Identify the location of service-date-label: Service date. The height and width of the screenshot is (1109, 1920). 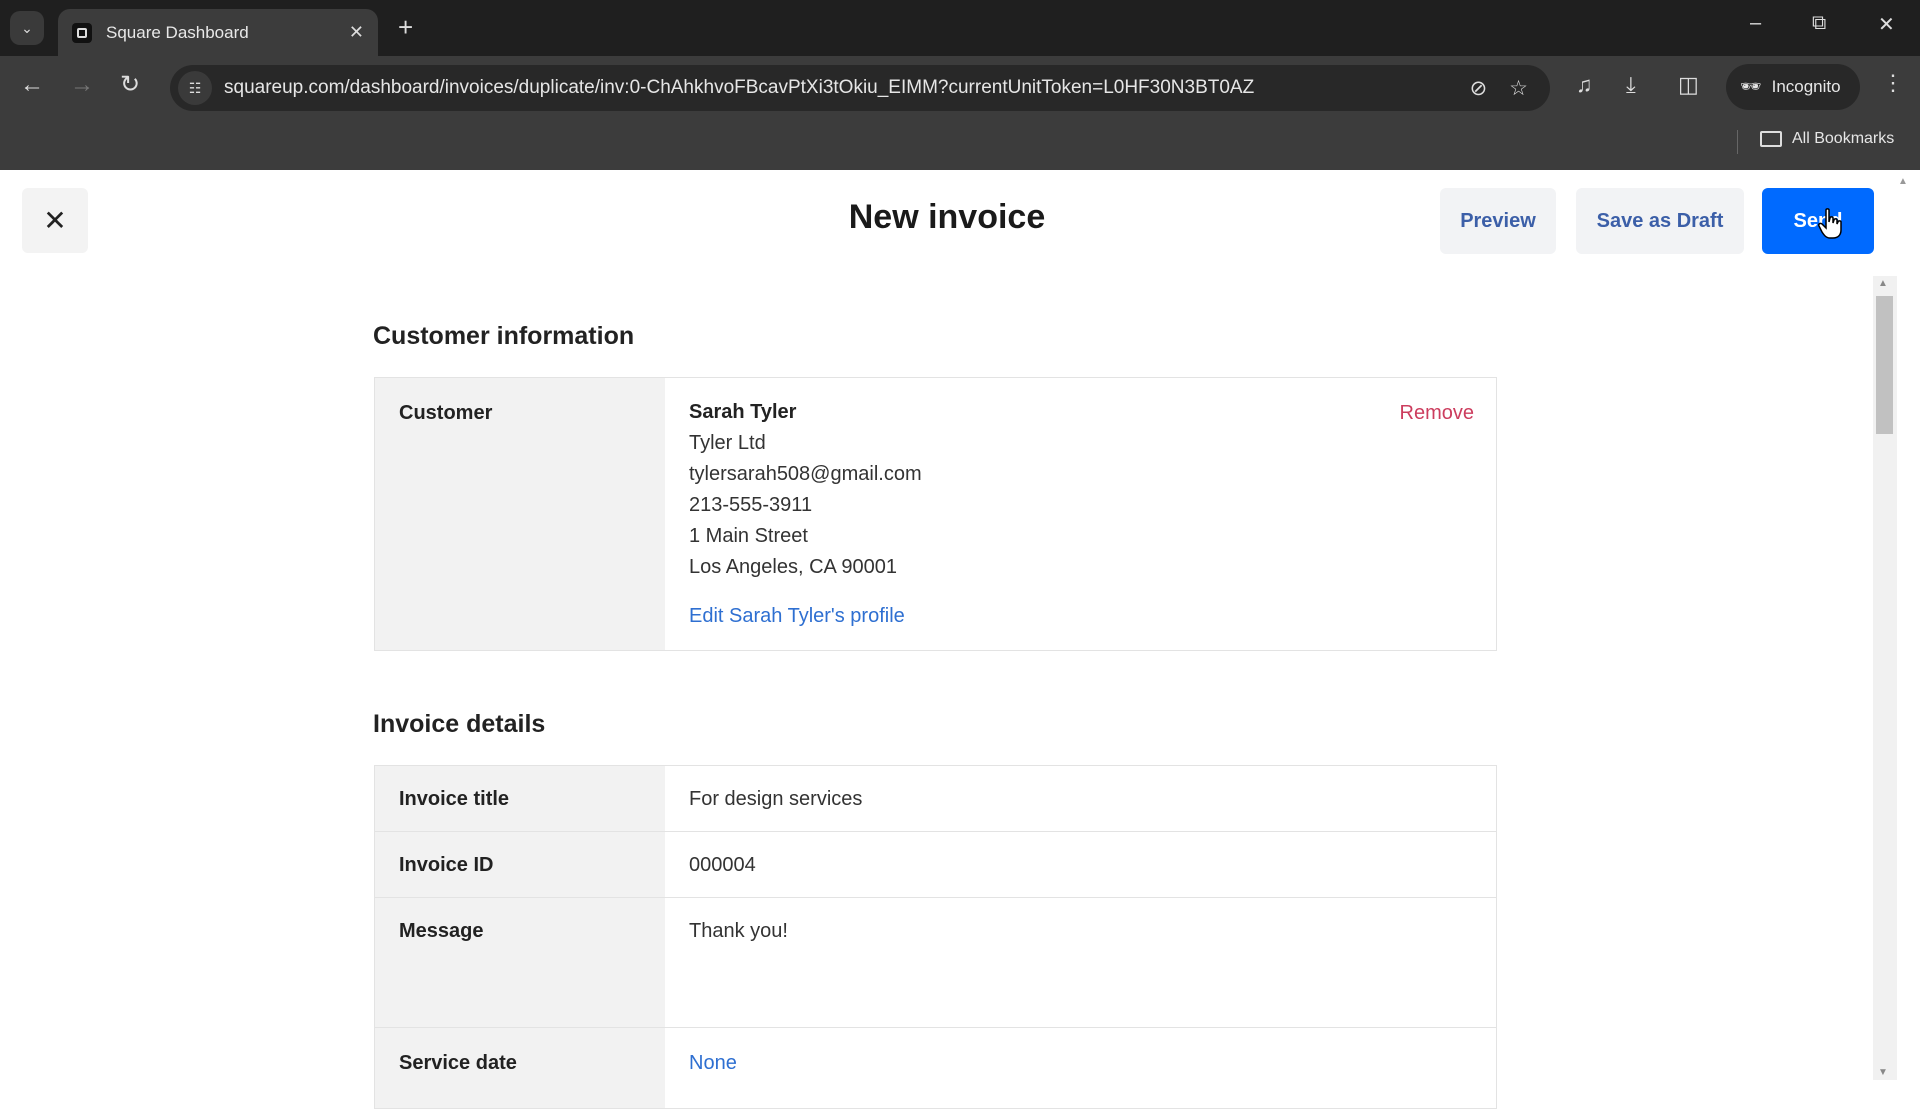
(520, 1068).